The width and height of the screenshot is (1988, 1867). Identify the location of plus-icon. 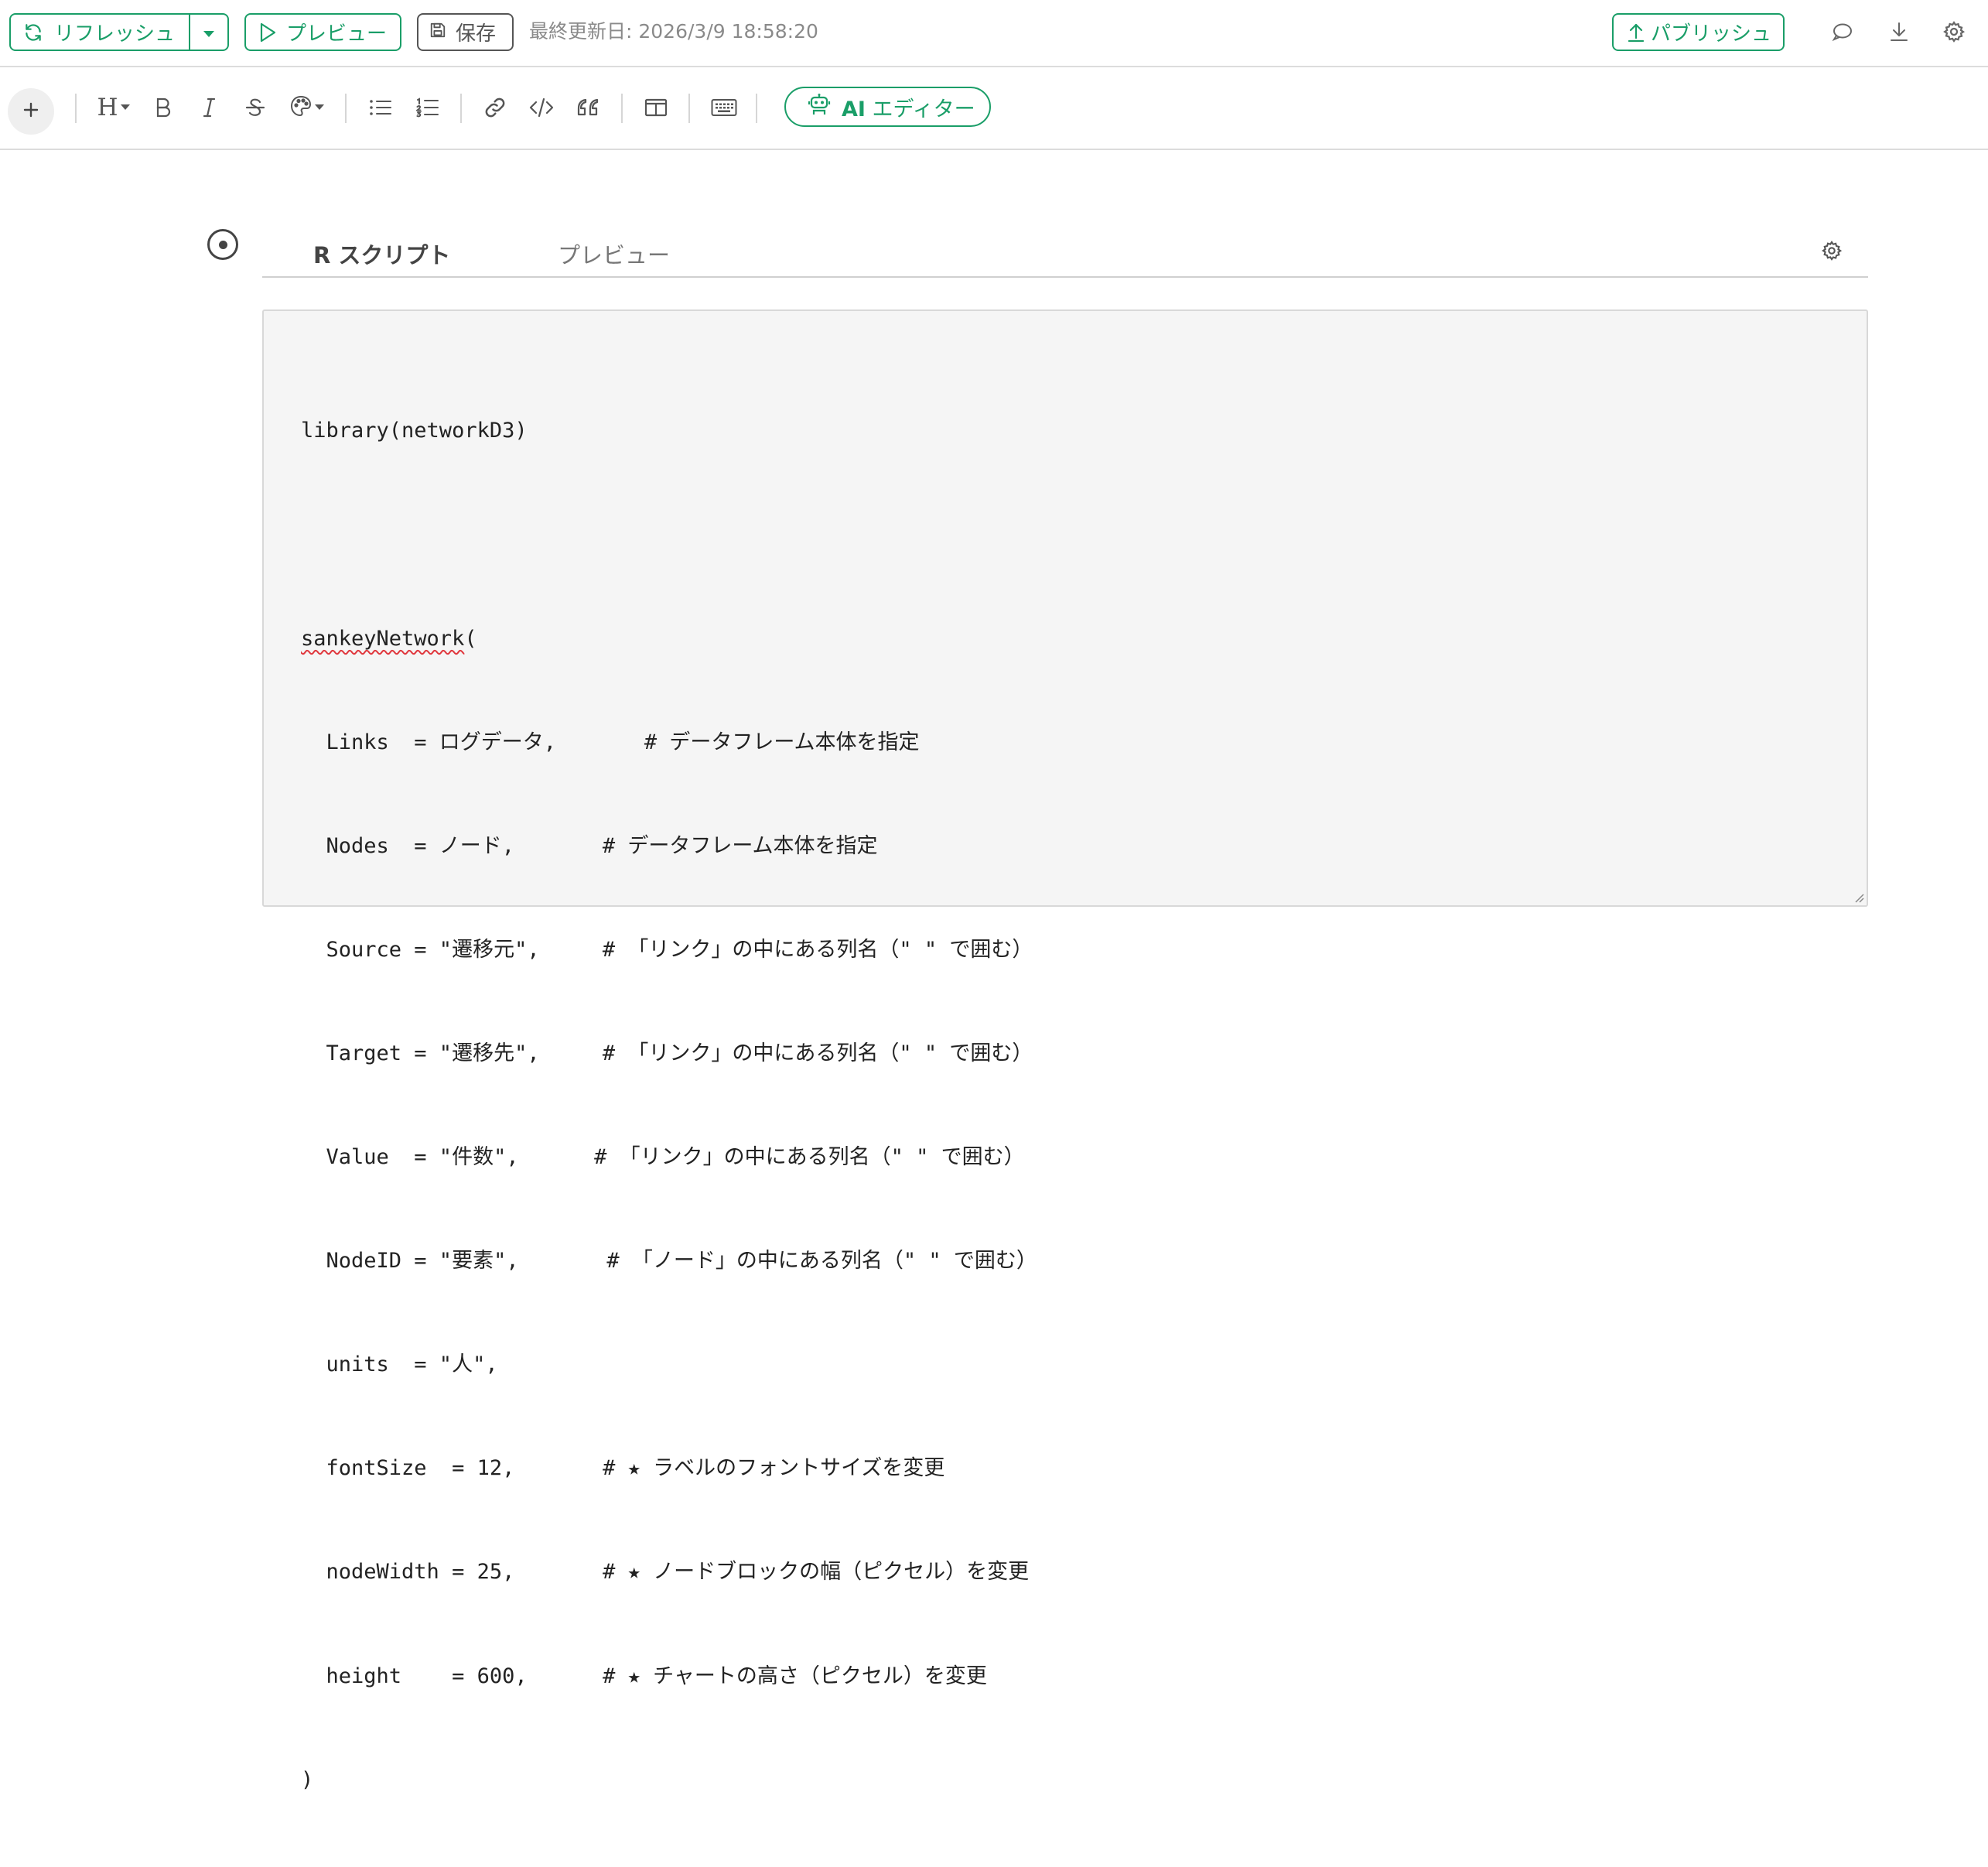
(31, 111).